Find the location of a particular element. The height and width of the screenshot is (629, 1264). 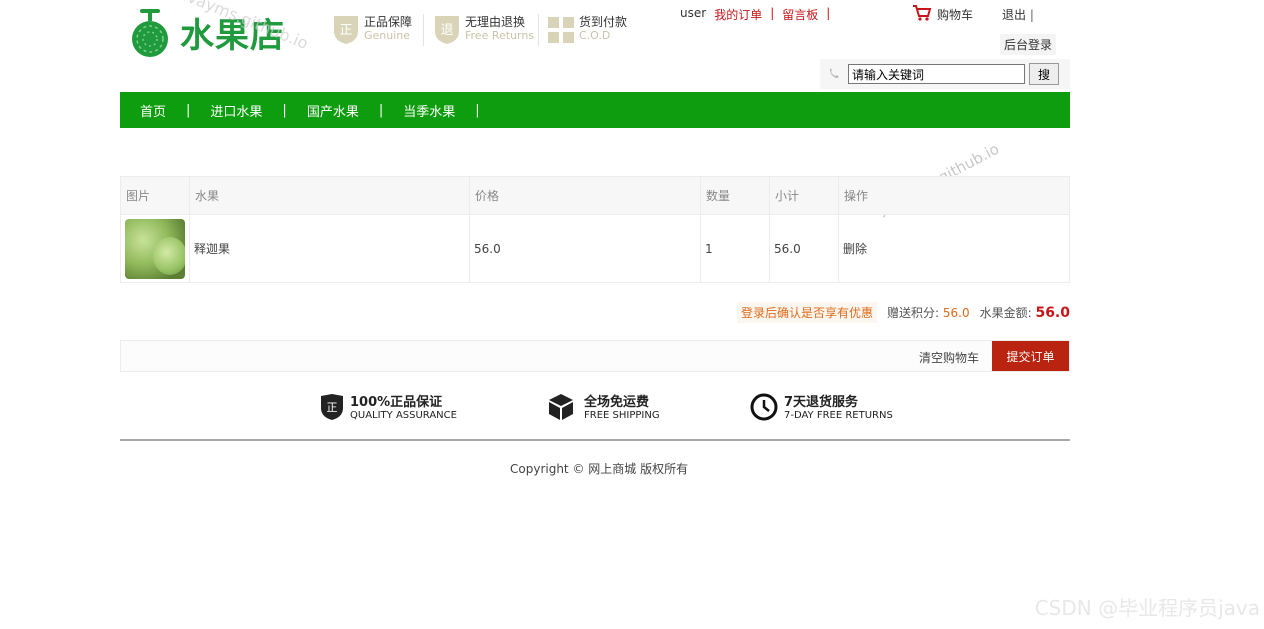

search-input is located at coordinates (936, 74).